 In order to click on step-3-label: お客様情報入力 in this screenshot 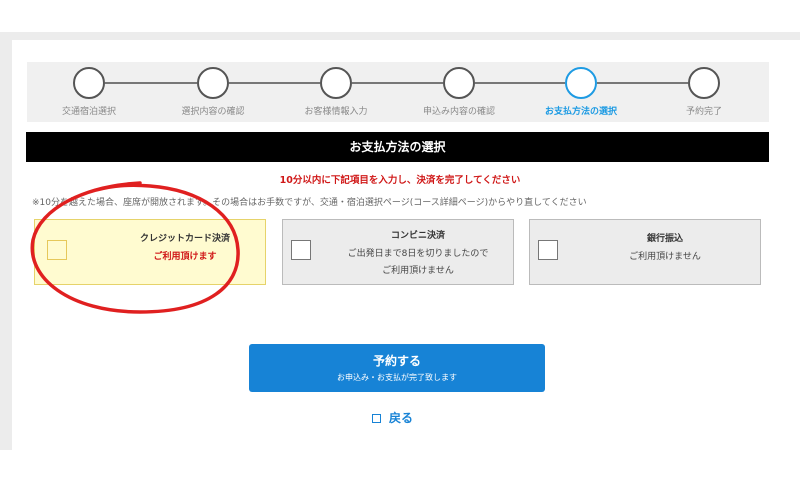, I will do `click(336, 112)`.